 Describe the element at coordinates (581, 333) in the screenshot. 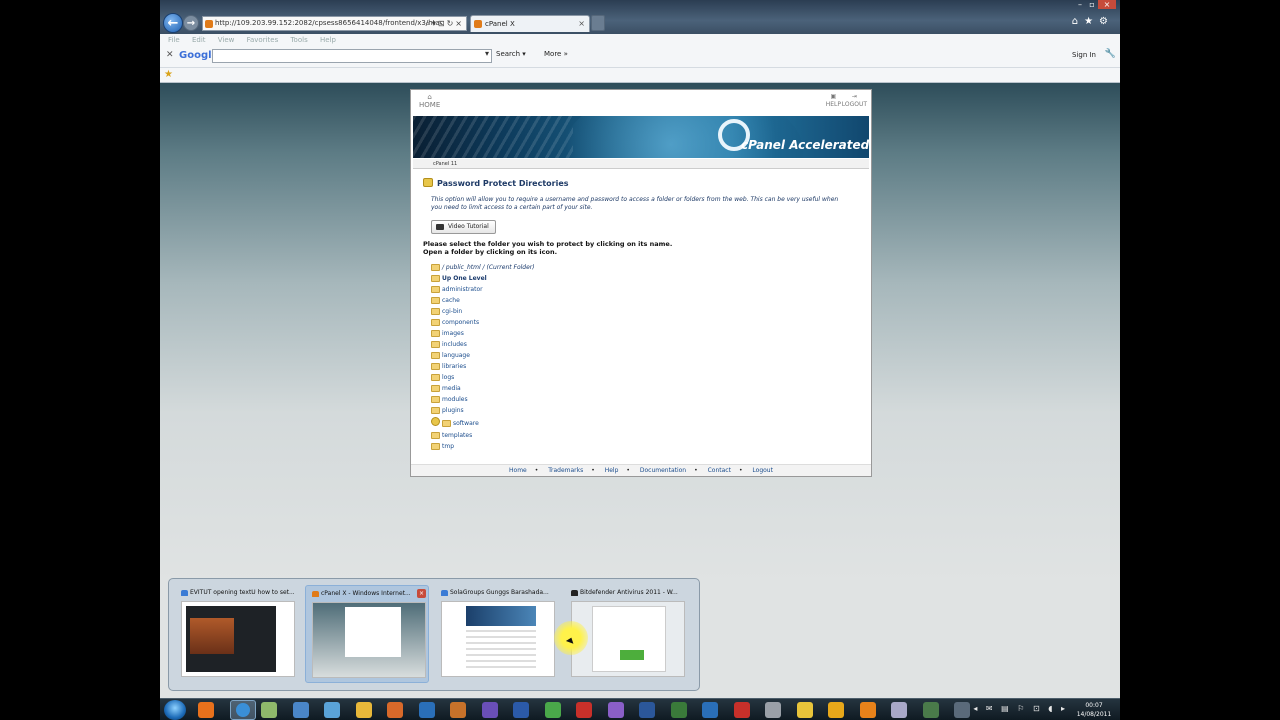

I see `folder-row: images` at that location.